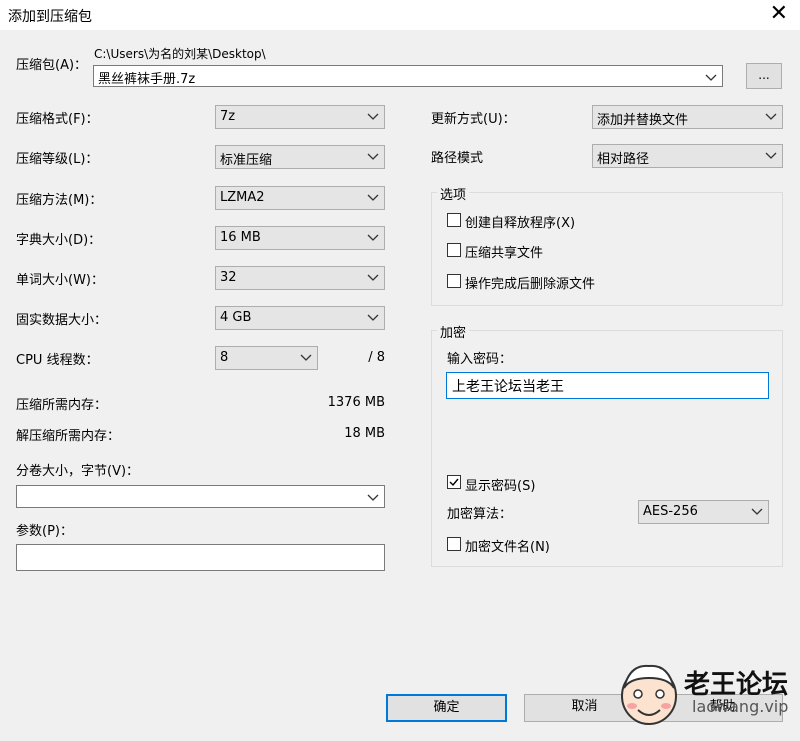 Image resolution: width=800 pixels, height=741 pixels. What do you see at coordinates (300, 157) in the screenshot?
I see `level-select: 标准压缩` at bounding box center [300, 157].